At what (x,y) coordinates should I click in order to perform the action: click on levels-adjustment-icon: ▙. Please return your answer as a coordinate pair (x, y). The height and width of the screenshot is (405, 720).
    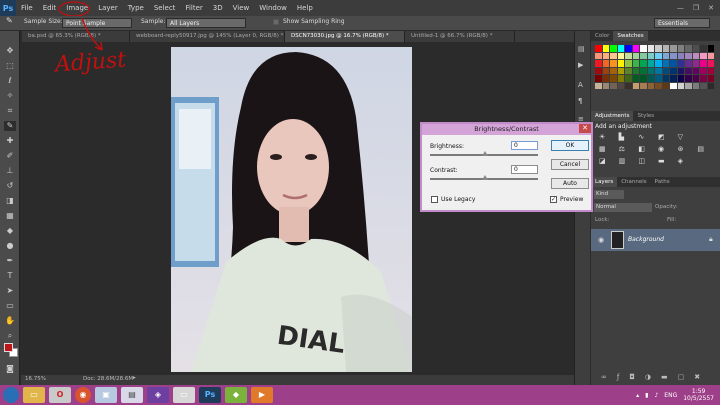
    Looking at the image, I should click on (629, 137).